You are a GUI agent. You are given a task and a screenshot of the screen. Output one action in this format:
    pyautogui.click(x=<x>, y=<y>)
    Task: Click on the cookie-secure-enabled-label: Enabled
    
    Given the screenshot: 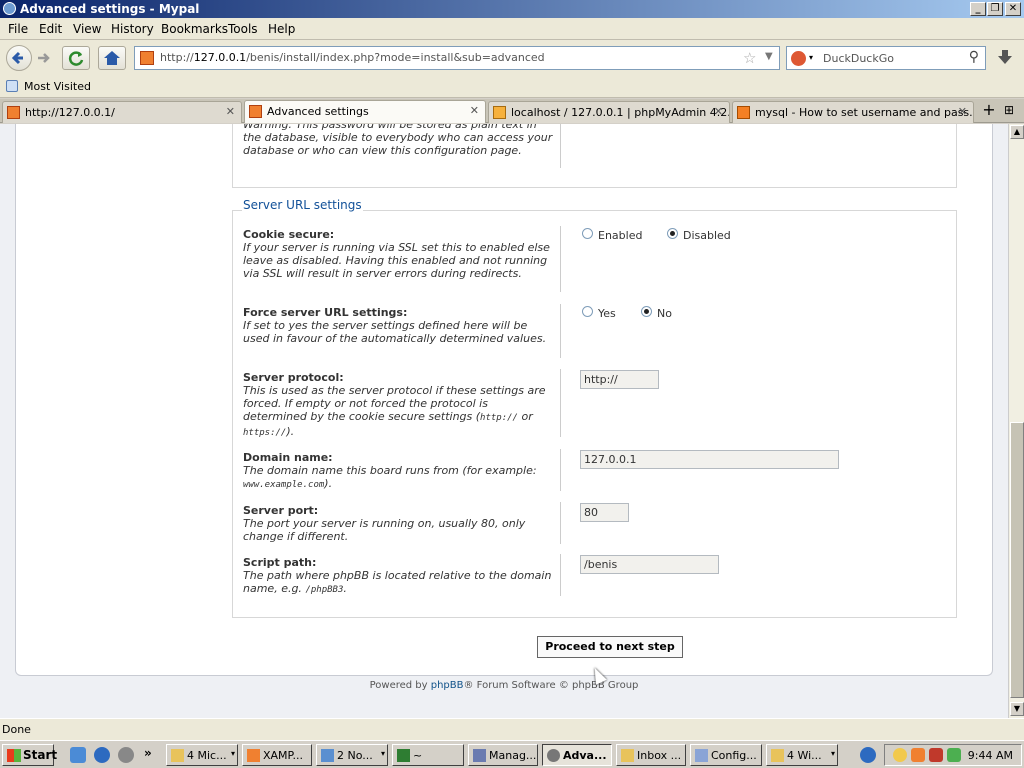 What is the action you would take?
    pyautogui.click(x=620, y=235)
    